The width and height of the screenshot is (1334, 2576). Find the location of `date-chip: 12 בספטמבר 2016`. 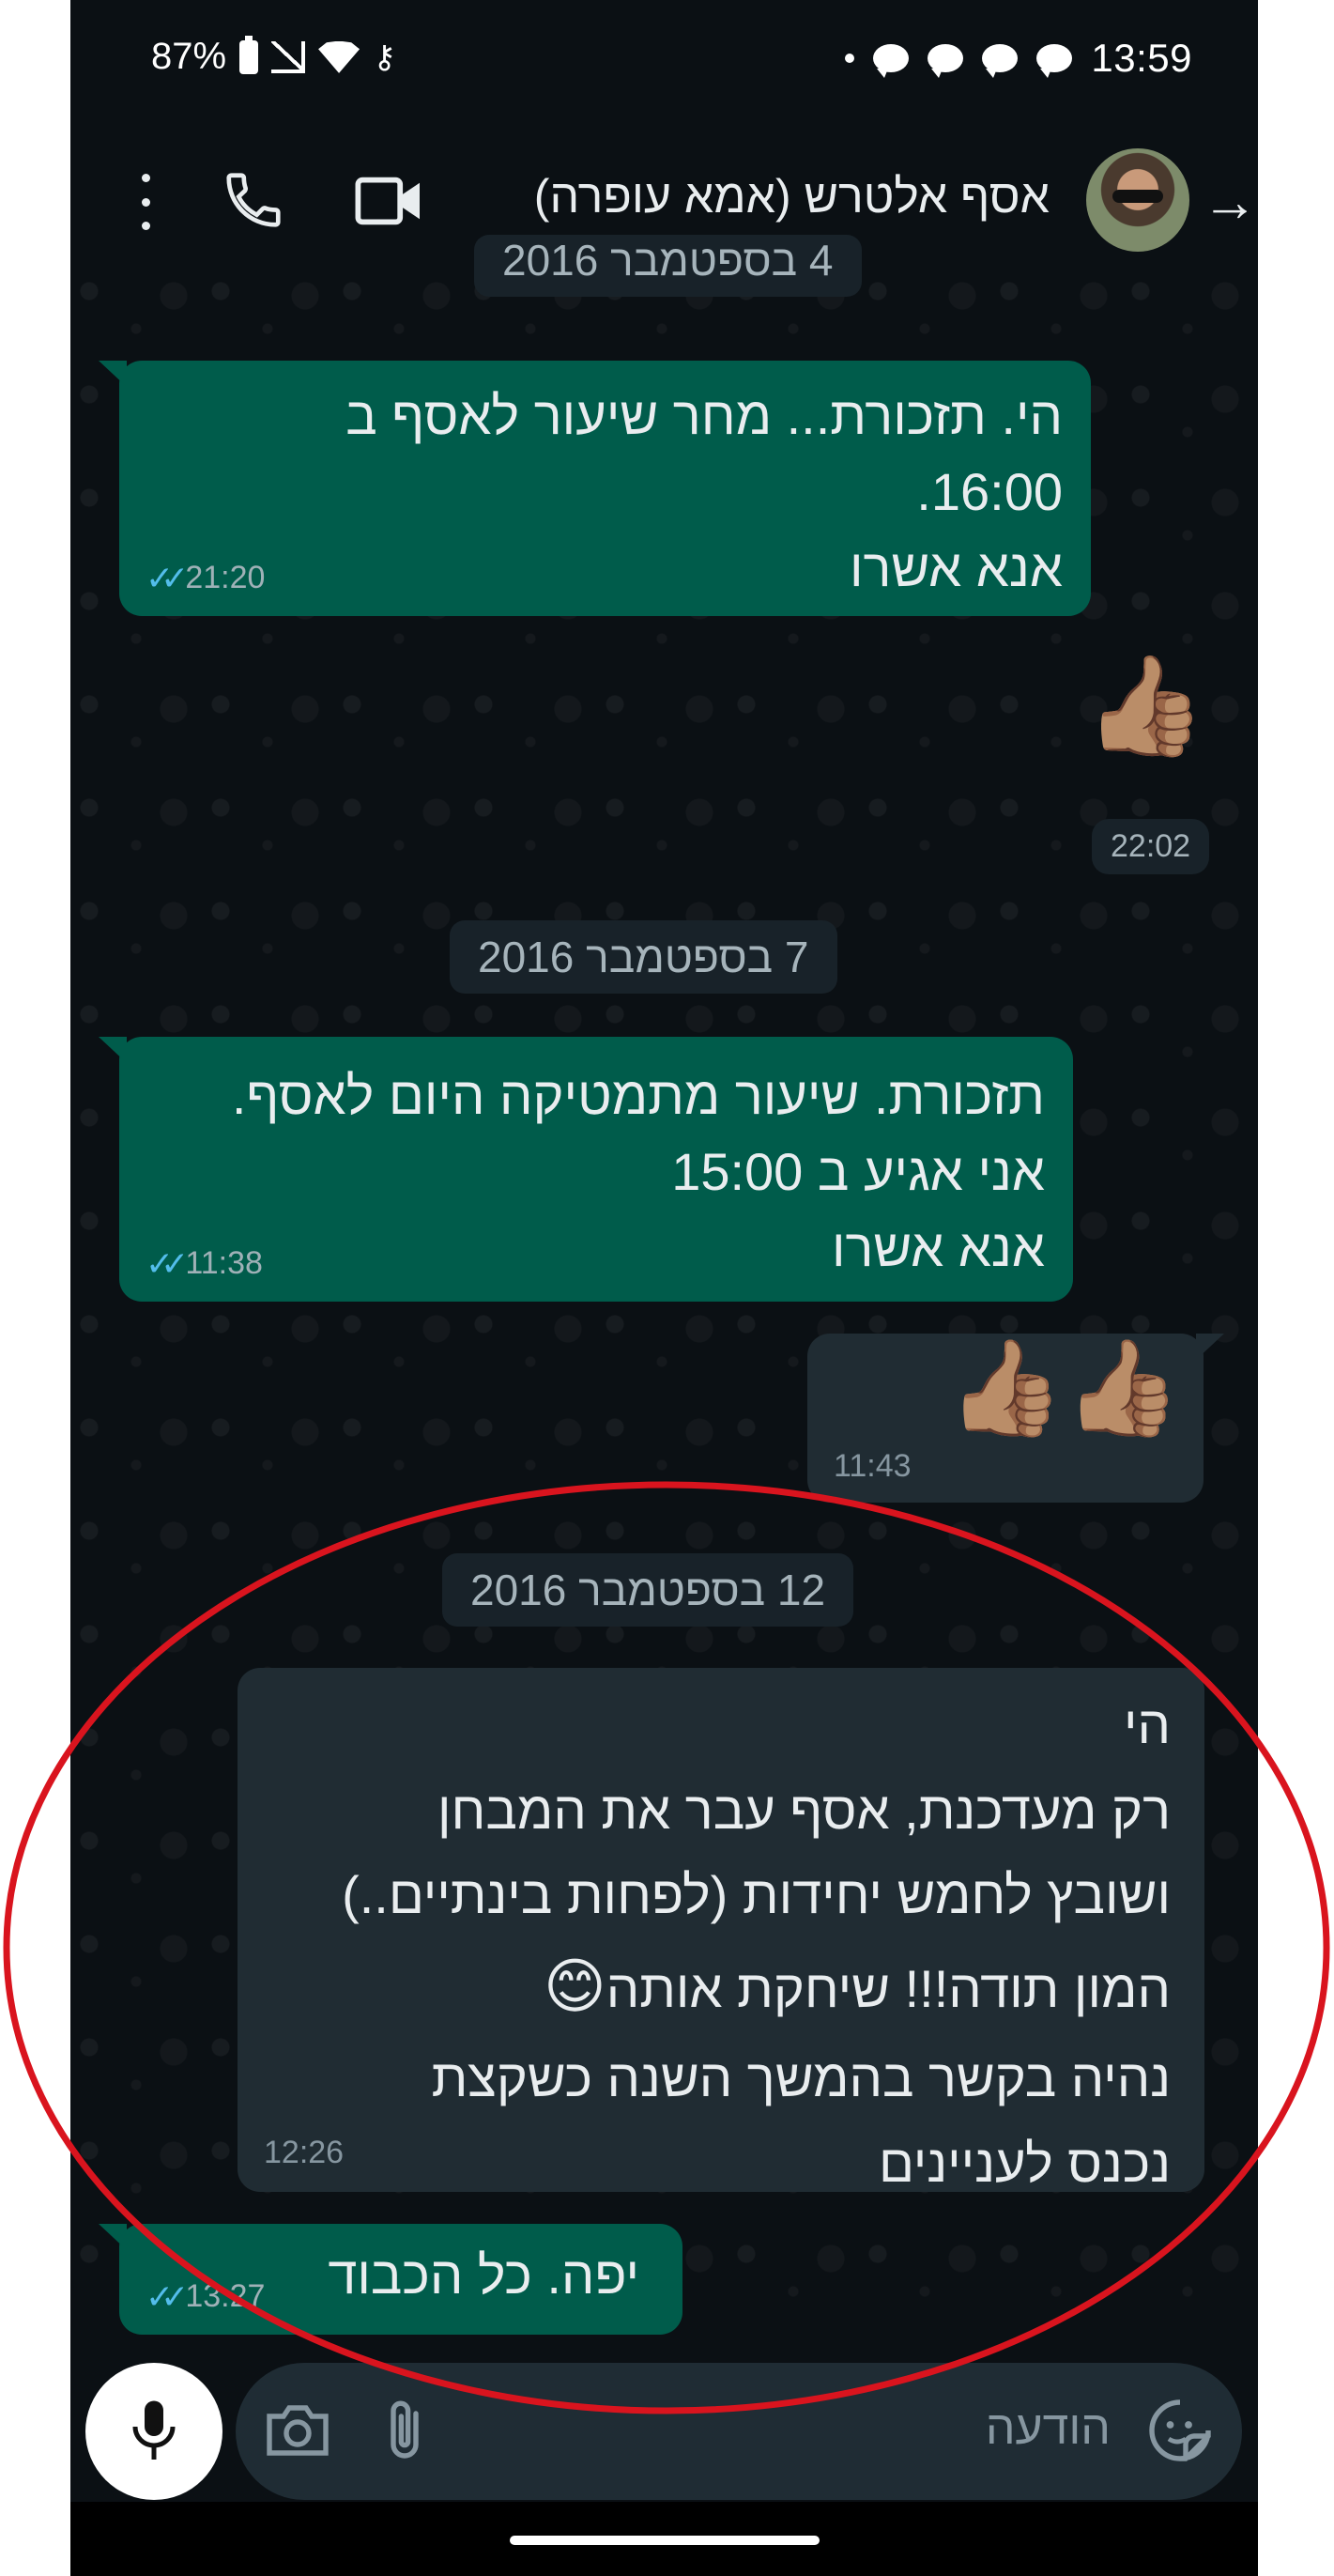

date-chip: 12 בספטמבר 2016 is located at coordinates (648, 1590).